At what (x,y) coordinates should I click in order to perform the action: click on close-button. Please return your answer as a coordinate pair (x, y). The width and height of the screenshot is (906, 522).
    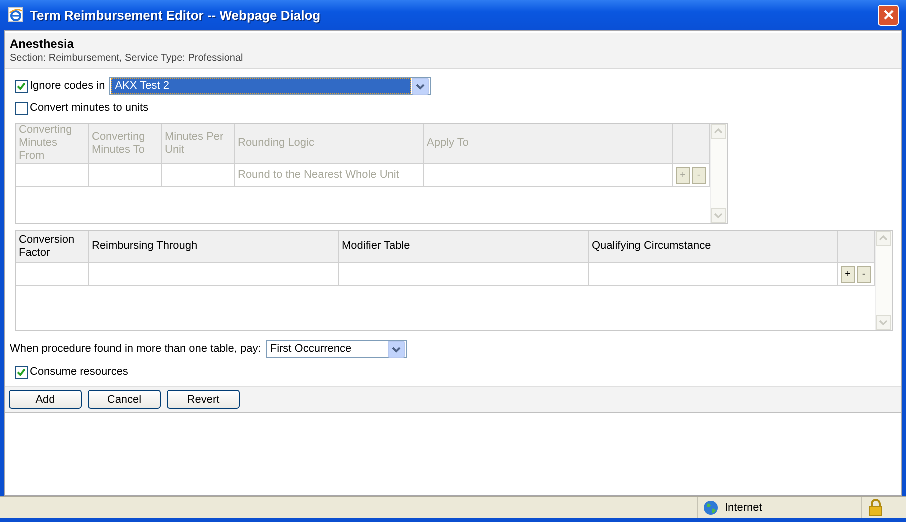
    Looking at the image, I should click on (888, 15).